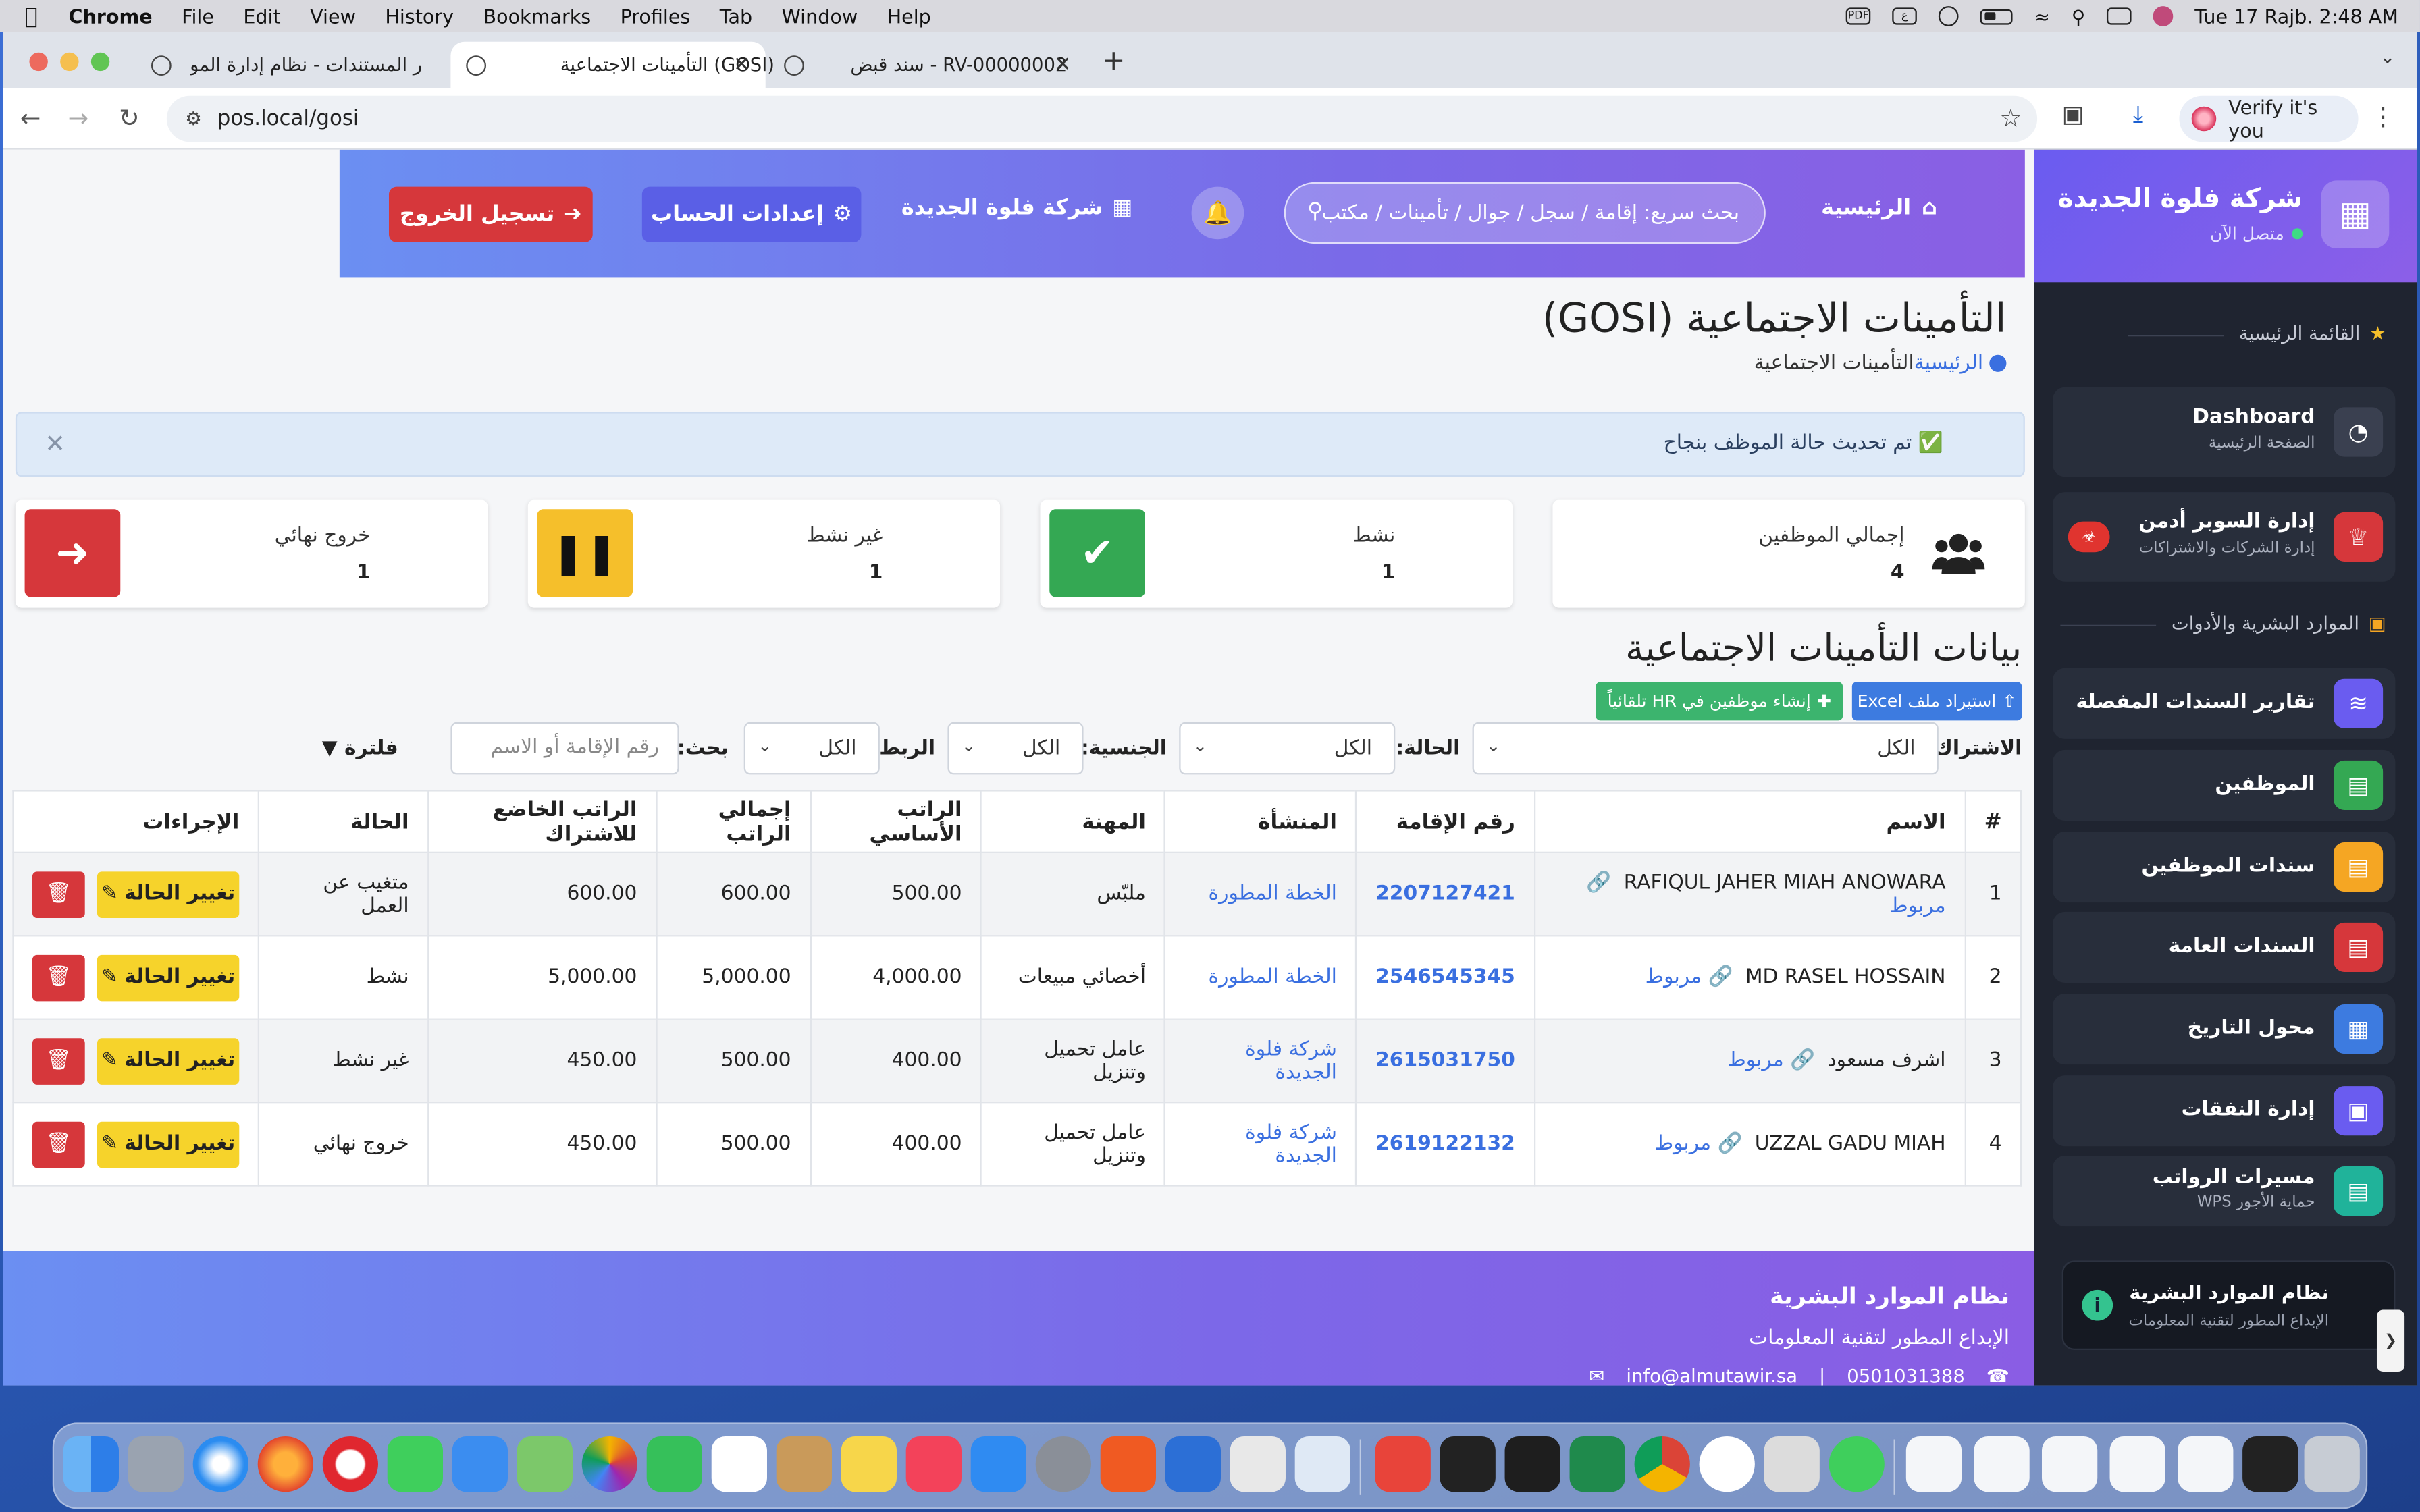 The image size is (2420, 1512). What do you see at coordinates (1936, 701) in the screenshot?
I see `import-excel-button: ⇧ استيراد ملف Excel` at bounding box center [1936, 701].